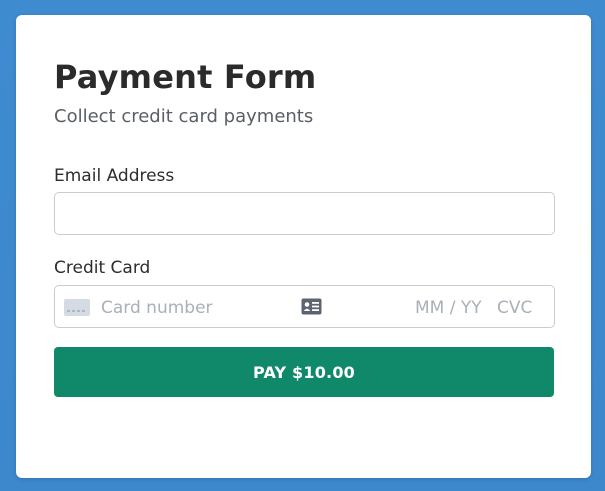  What do you see at coordinates (102, 268) in the screenshot?
I see `credit-card-label: Credit Card` at bounding box center [102, 268].